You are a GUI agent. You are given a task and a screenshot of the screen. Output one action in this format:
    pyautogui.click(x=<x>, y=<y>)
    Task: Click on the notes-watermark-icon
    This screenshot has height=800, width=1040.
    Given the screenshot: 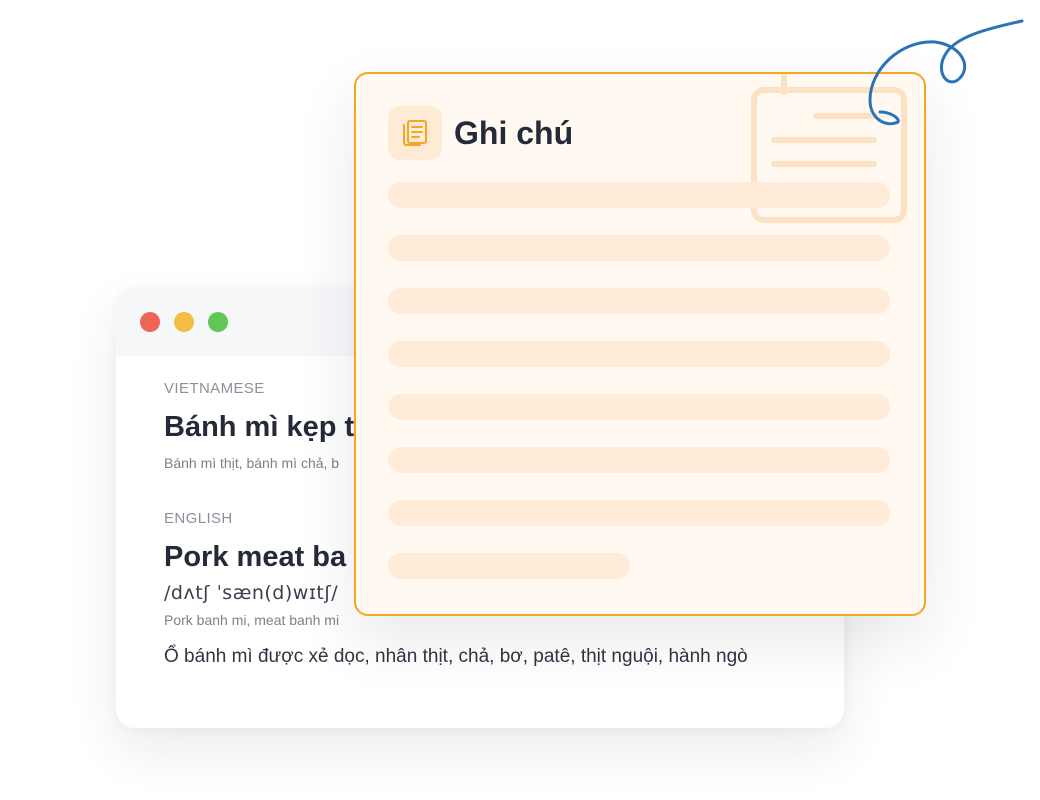 What is the action you would take?
    pyautogui.click(x=829, y=148)
    